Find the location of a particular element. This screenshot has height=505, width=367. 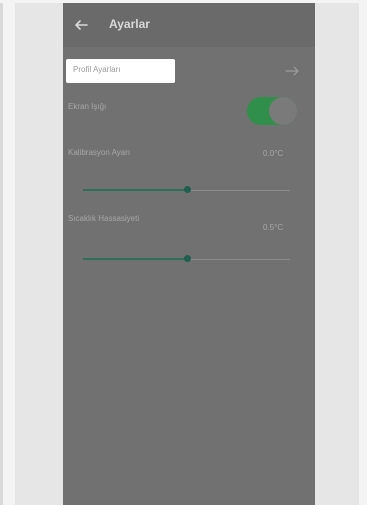

toggle-knob is located at coordinates (283, 111).